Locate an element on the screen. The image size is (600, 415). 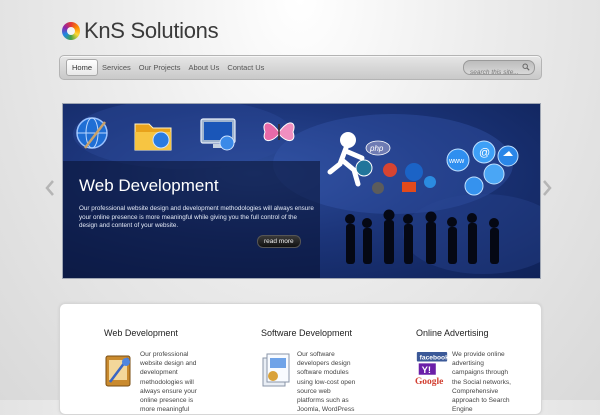
nav-item-our-projects: Our Projects is located at coordinates (160, 67).